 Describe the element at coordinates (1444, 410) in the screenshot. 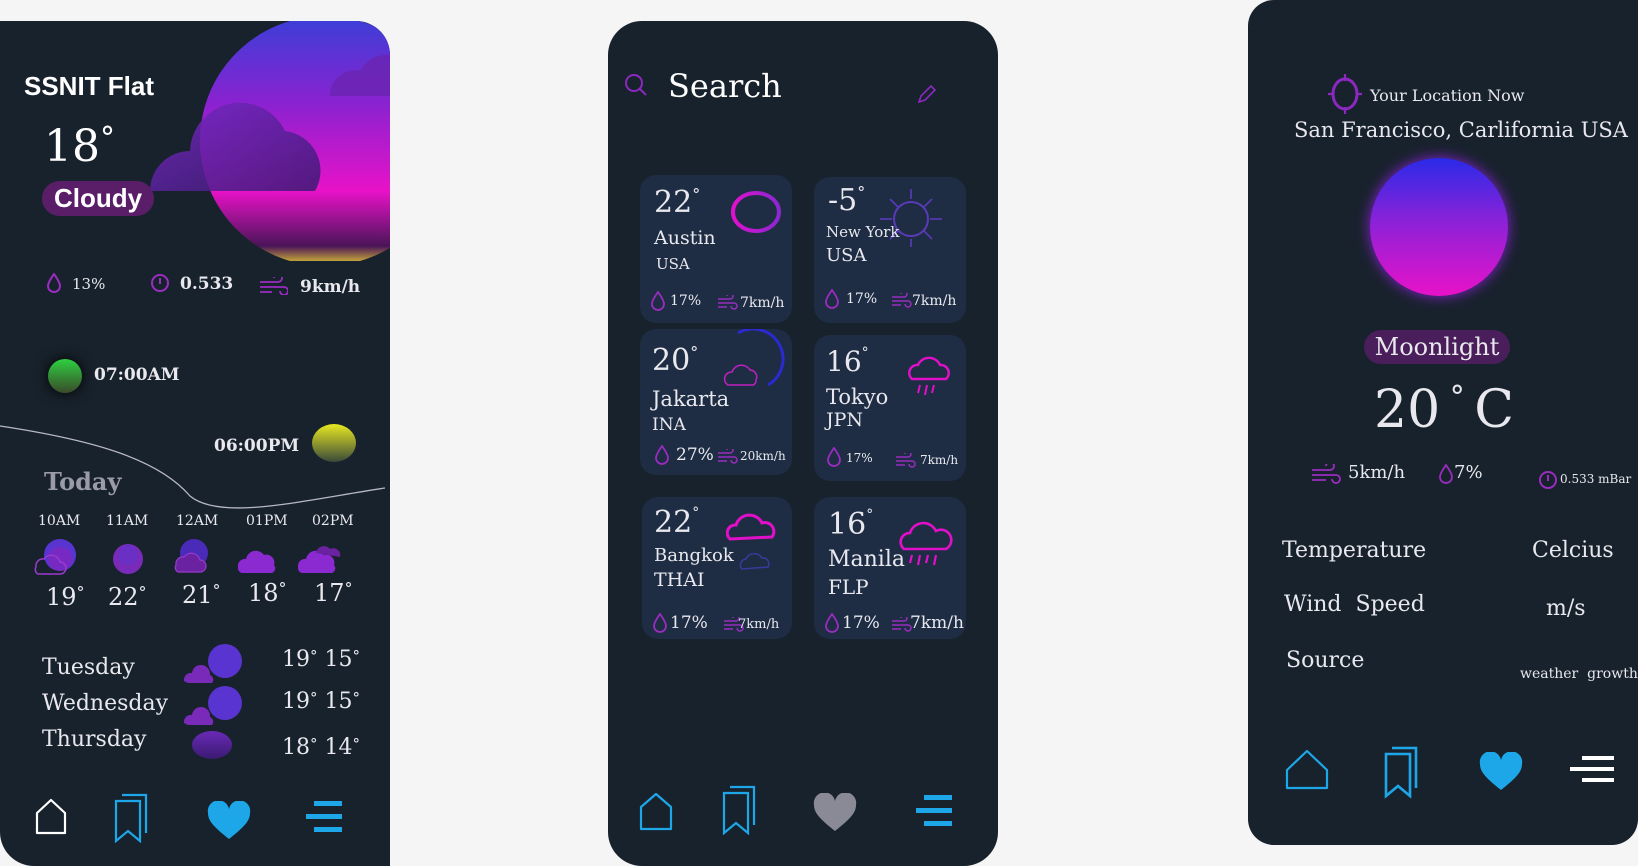

I see `current-temp: 20 ° C` at that location.